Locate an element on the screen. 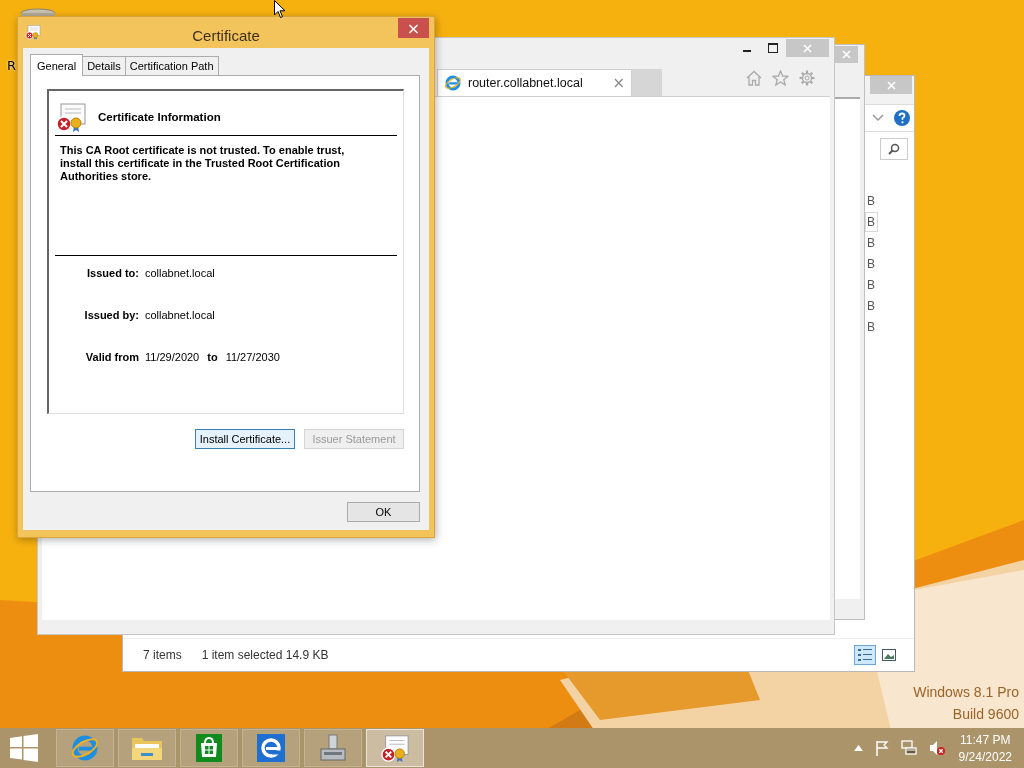 The height and width of the screenshot is (768, 1024). field-value: 11/29/2020 is located at coordinates (172, 356).